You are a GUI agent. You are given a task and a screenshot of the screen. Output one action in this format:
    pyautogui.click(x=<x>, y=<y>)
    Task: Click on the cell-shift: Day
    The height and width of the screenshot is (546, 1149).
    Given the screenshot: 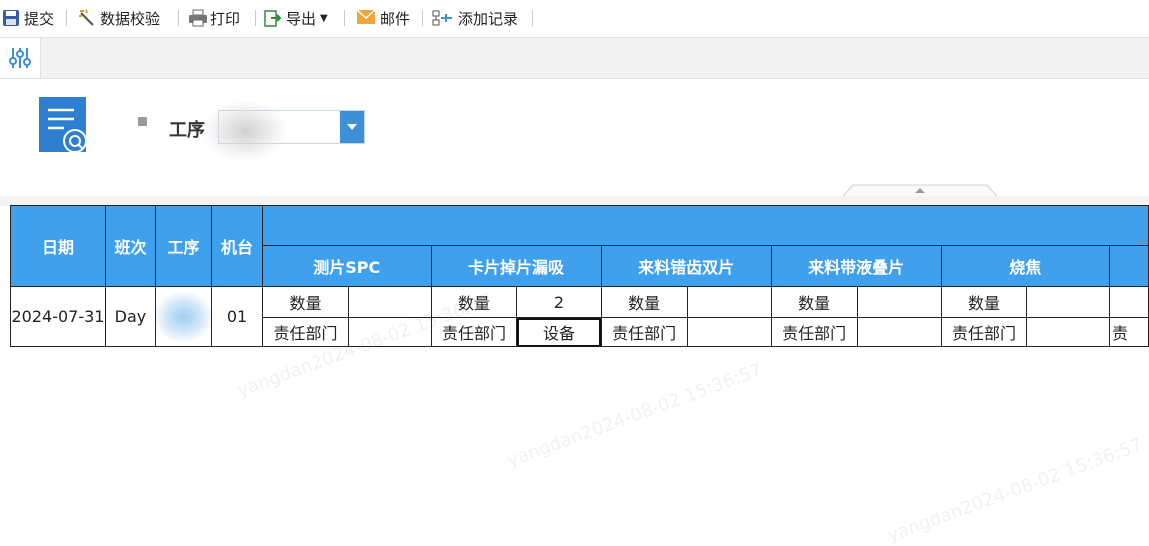 What is the action you would take?
    pyautogui.click(x=130, y=316)
    